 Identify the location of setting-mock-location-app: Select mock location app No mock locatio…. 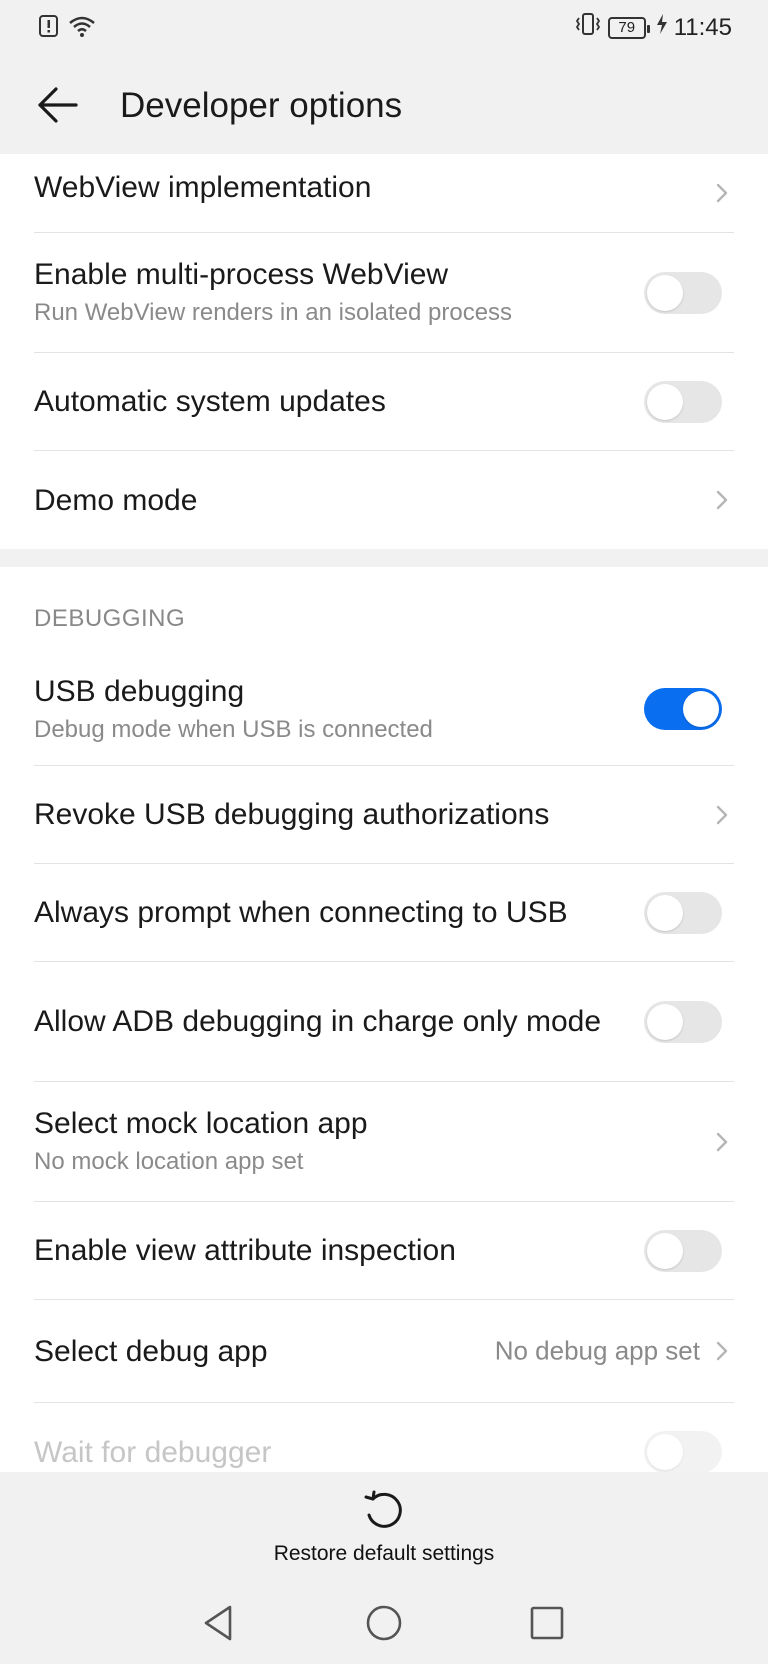
(384, 1142).